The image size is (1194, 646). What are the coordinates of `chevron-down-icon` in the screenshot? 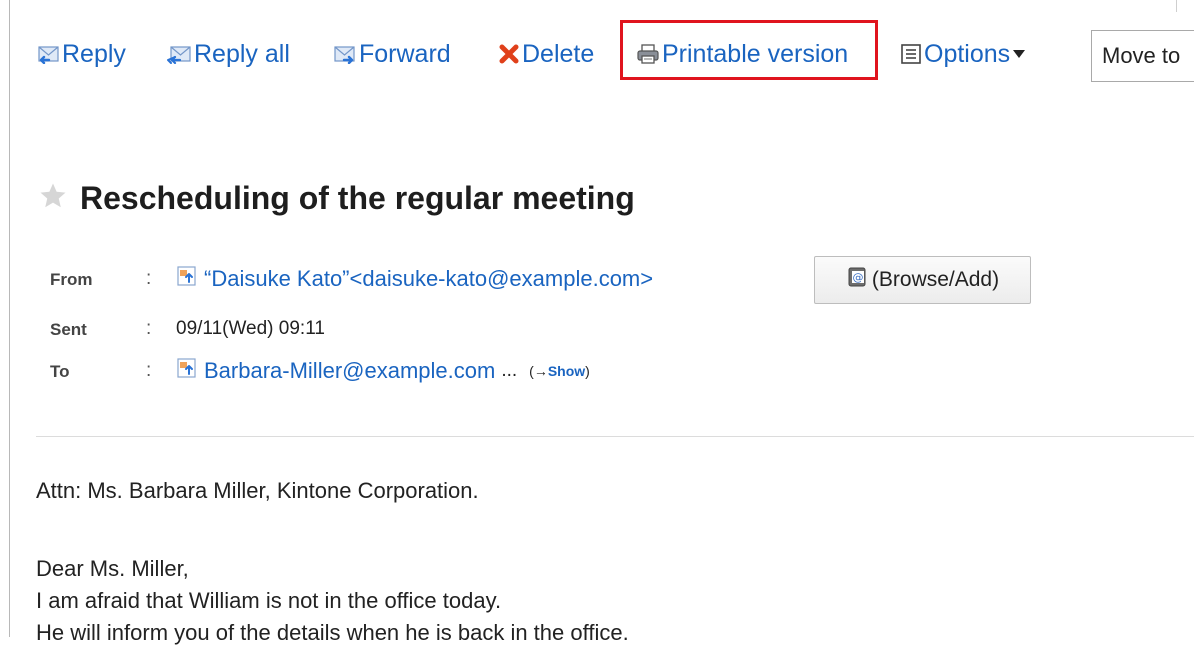 It's located at (1019, 54).